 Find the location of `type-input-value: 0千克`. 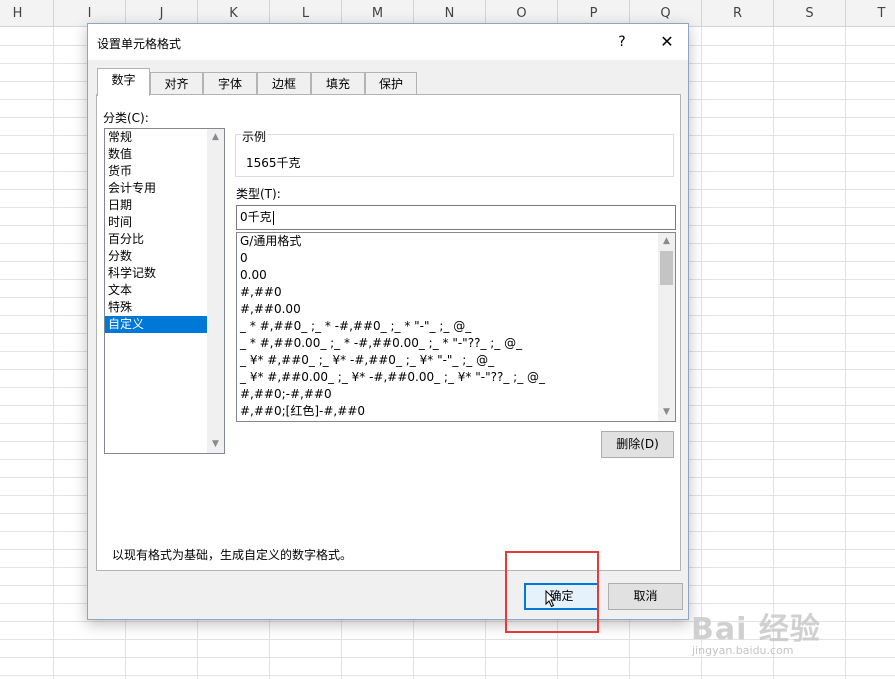

type-input-value: 0千克 is located at coordinates (256, 217).